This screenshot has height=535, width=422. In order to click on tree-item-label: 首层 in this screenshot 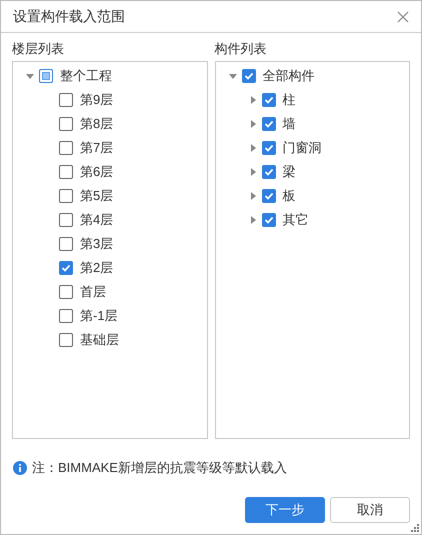, I will do `click(93, 292)`.